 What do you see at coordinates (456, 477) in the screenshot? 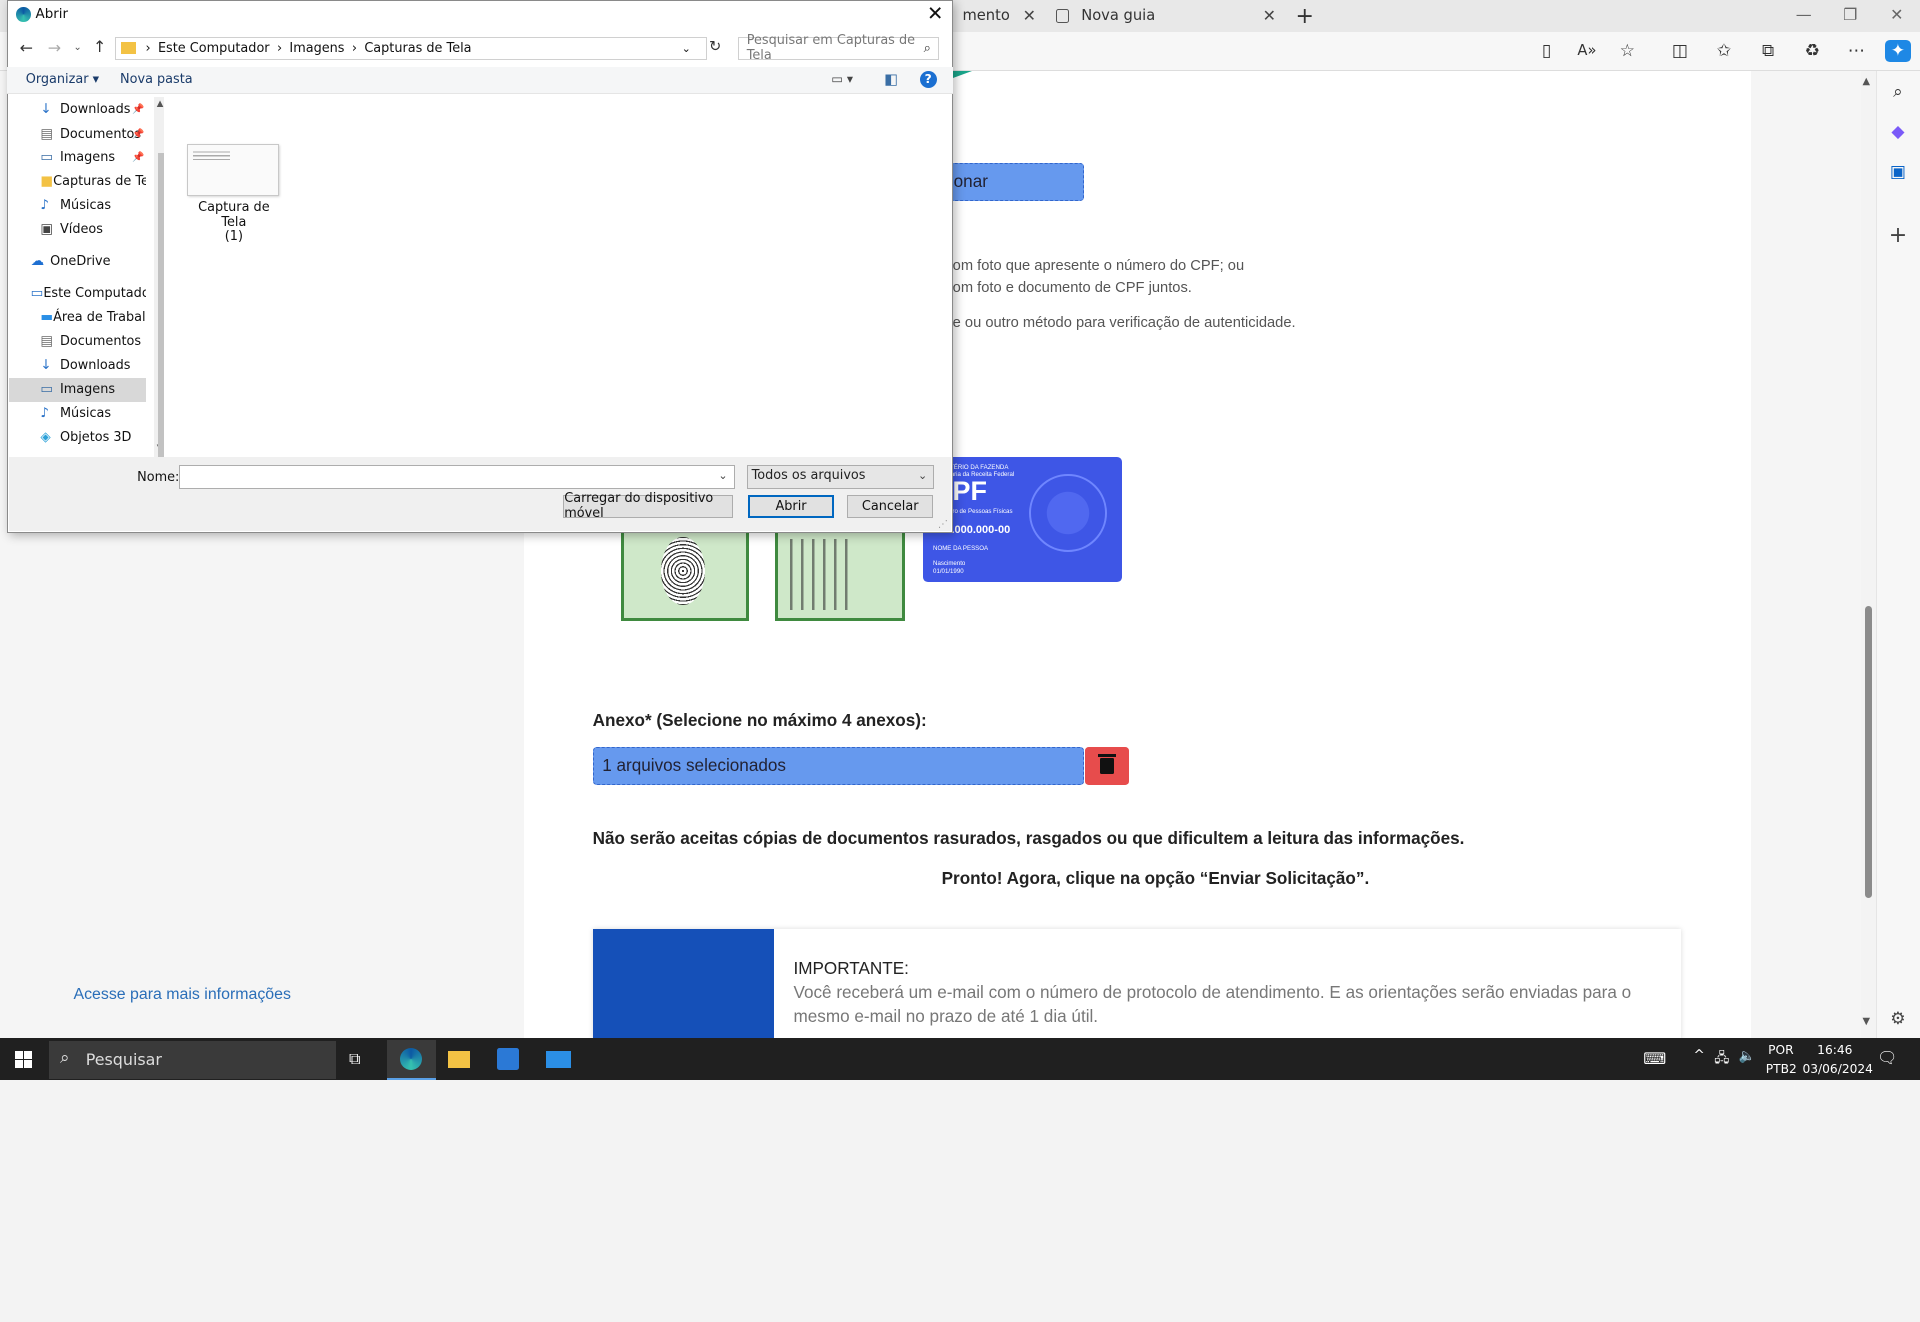
I see `filename-input: ⌄` at bounding box center [456, 477].